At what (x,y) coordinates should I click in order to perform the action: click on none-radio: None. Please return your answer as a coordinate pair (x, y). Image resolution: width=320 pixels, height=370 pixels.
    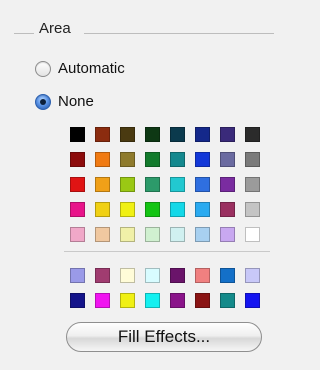
    Looking at the image, I should click on (64, 101).